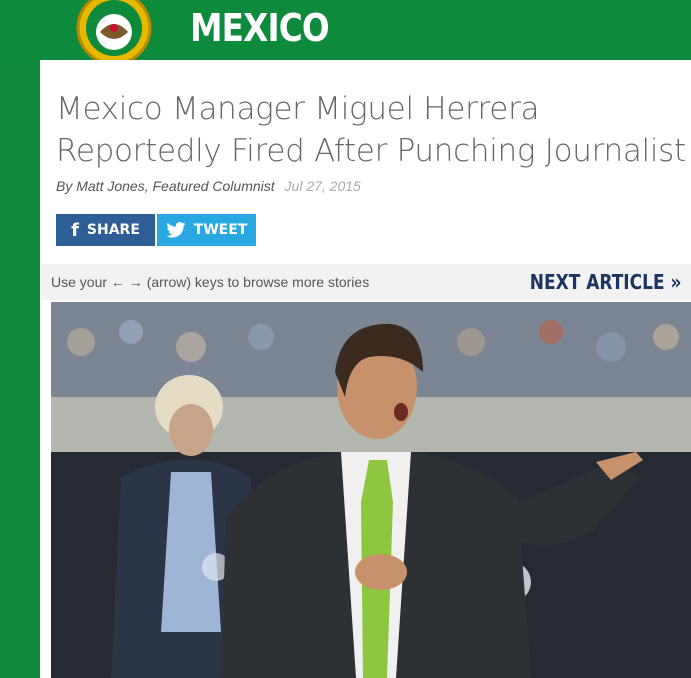 The image size is (691, 678). I want to click on facebook-share-button: f SHARE, so click(105, 230).